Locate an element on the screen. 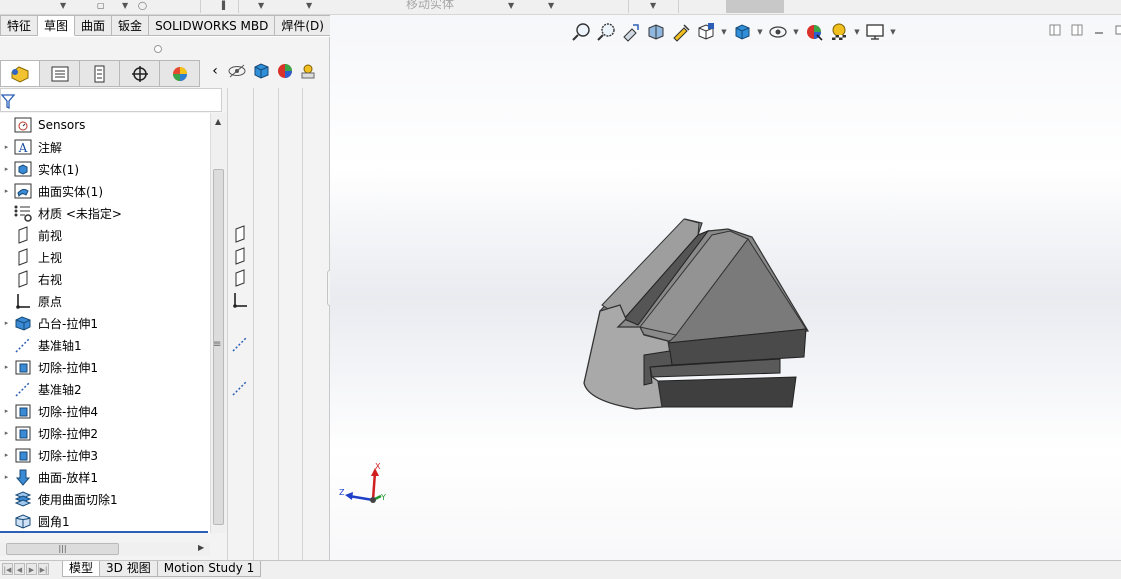  tree-item-surface-cut1: 使用曲面切除1 is located at coordinates (105, 499).